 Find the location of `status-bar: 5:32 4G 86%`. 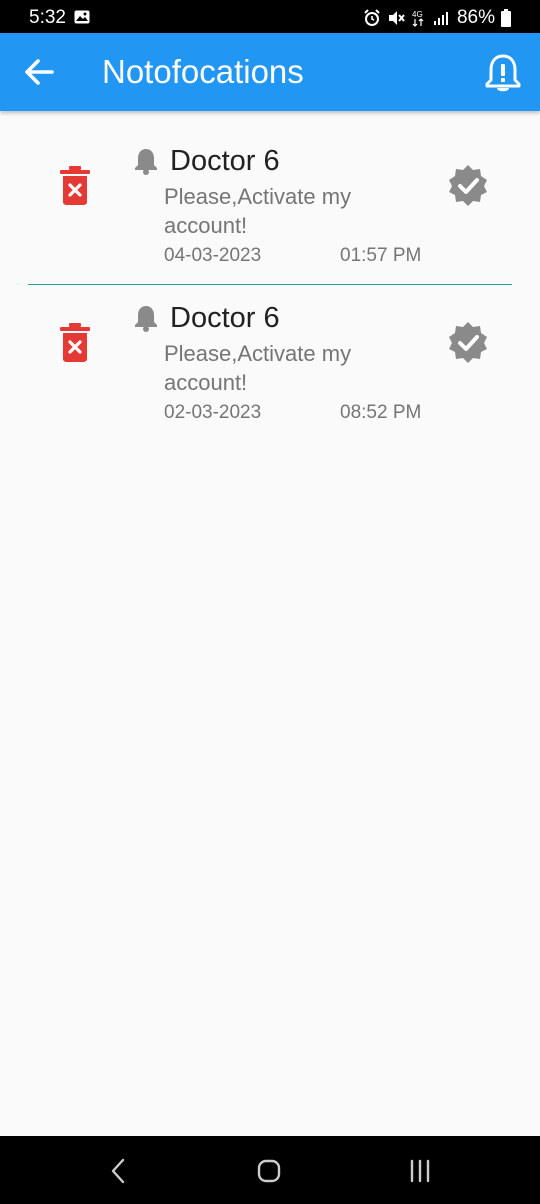

status-bar: 5:32 4G 86% is located at coordinates (270, 16).